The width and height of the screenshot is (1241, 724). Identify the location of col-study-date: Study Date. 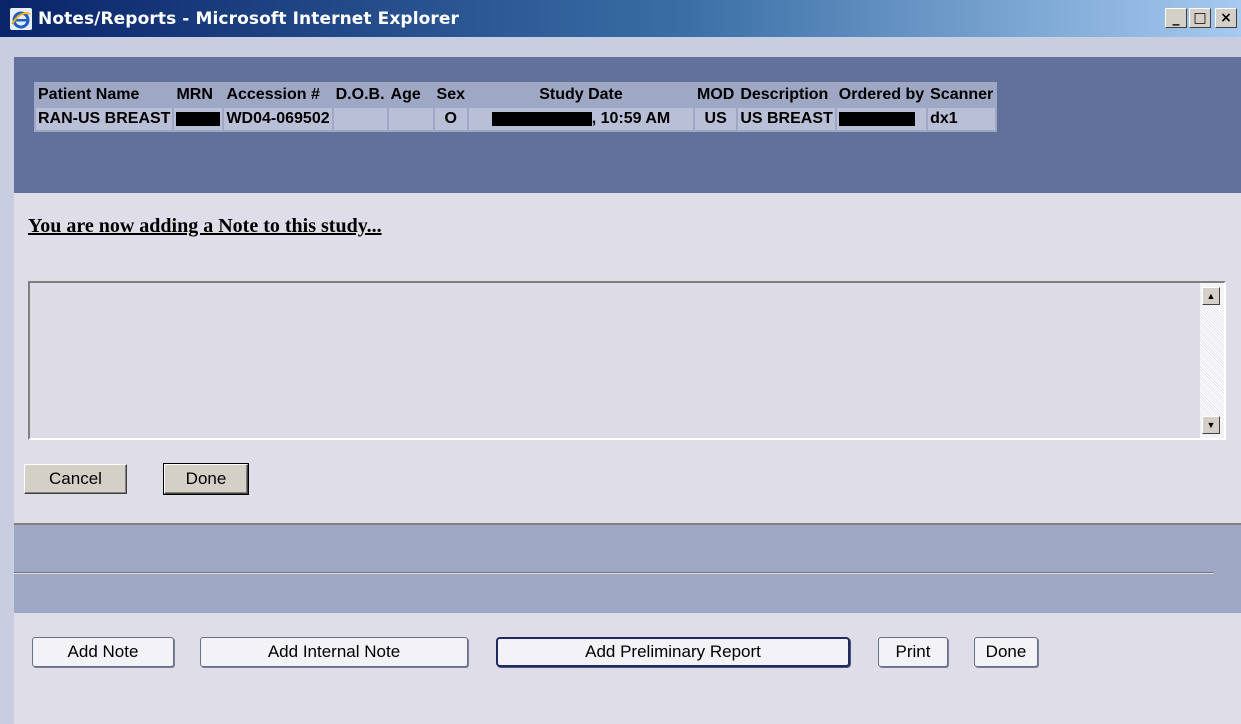
(580, 95).